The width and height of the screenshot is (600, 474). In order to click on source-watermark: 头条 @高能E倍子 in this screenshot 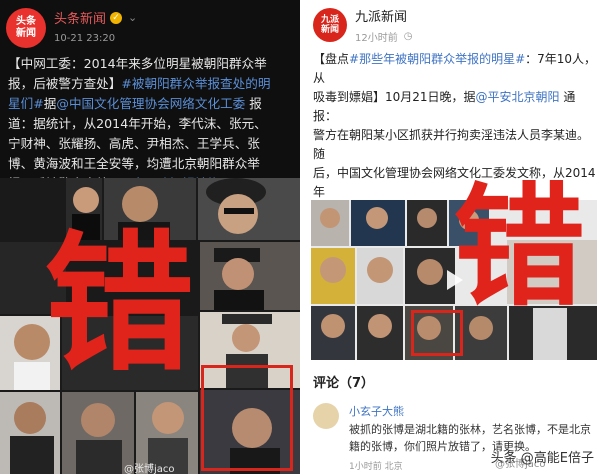, I will do `click(542, 458)`.